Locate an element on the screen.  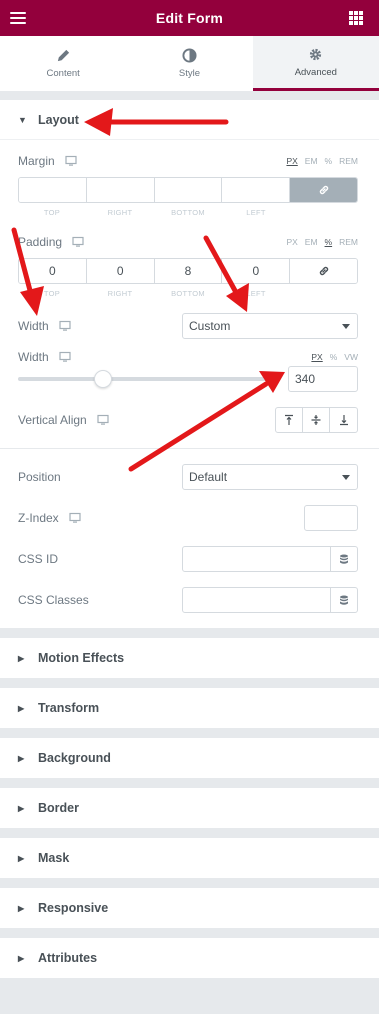
css-id-input is located at coordinates (256, 559).